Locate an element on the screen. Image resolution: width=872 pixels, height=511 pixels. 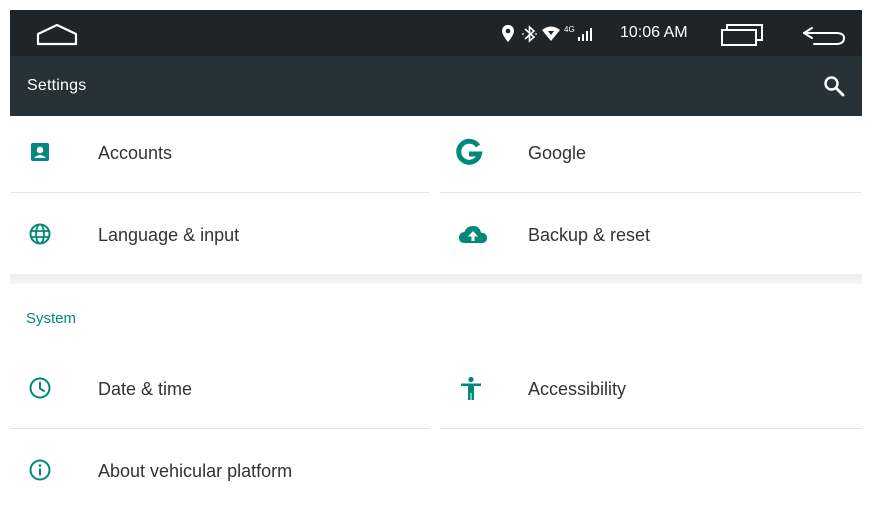
settings-item-label: Accounts is located at coordinates (135, 153).